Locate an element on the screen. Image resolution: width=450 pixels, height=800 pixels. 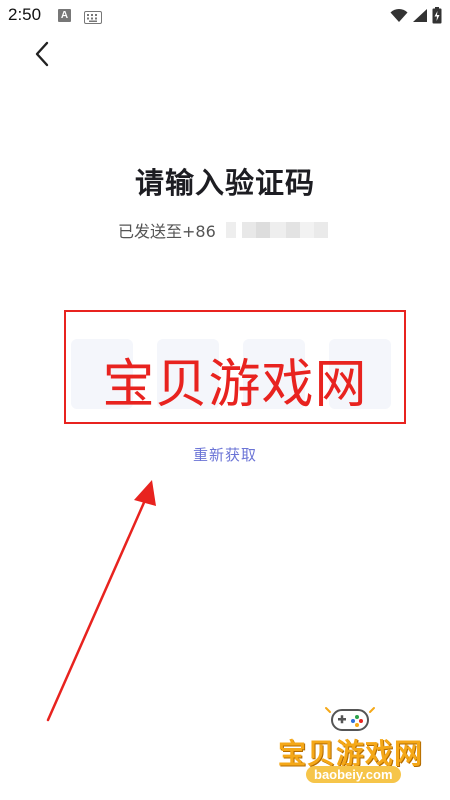
back-button is located at coordinates (42, 56).